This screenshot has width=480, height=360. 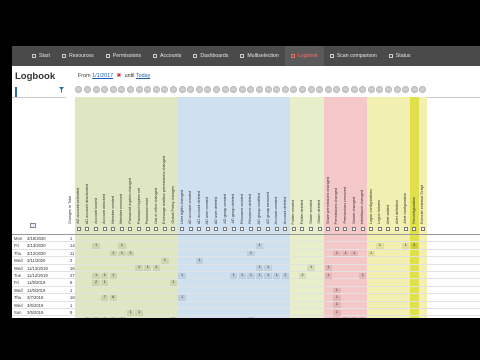 What do you see at coordinates (143, 76) in the screenshot?
I see `until-date-link: Today` at bounding box center [143, 76].